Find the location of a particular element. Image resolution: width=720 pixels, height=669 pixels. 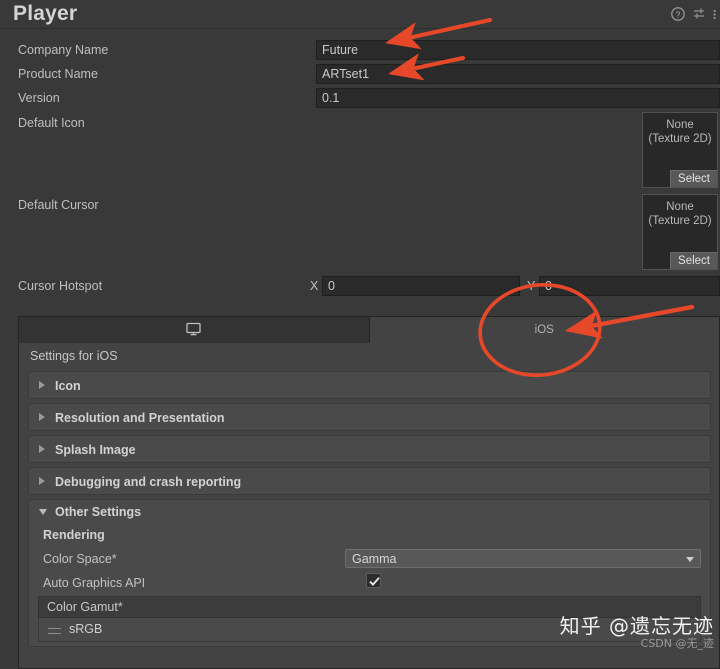

color-gamut-label: Color Gamut* is located at coordinates (85, 607).